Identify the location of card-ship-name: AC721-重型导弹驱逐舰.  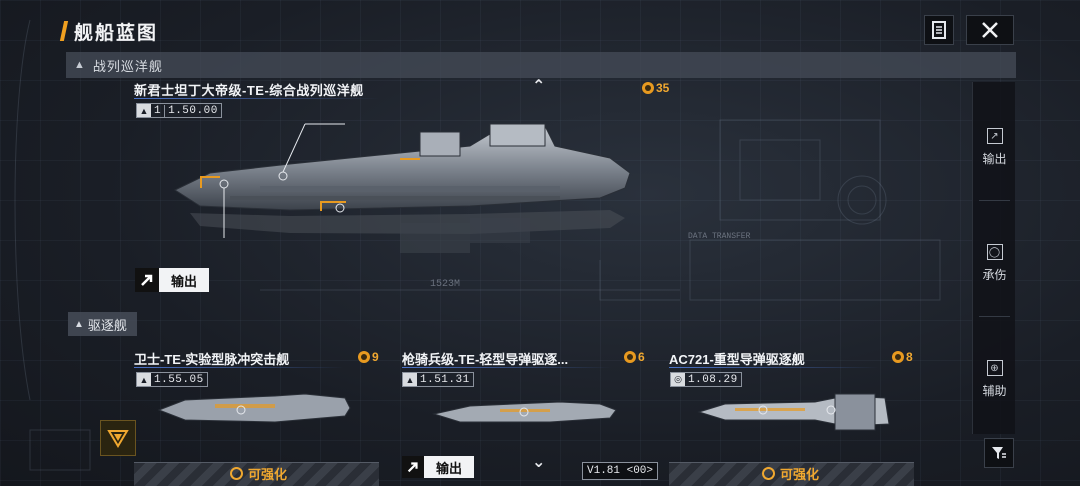
(737, 358).